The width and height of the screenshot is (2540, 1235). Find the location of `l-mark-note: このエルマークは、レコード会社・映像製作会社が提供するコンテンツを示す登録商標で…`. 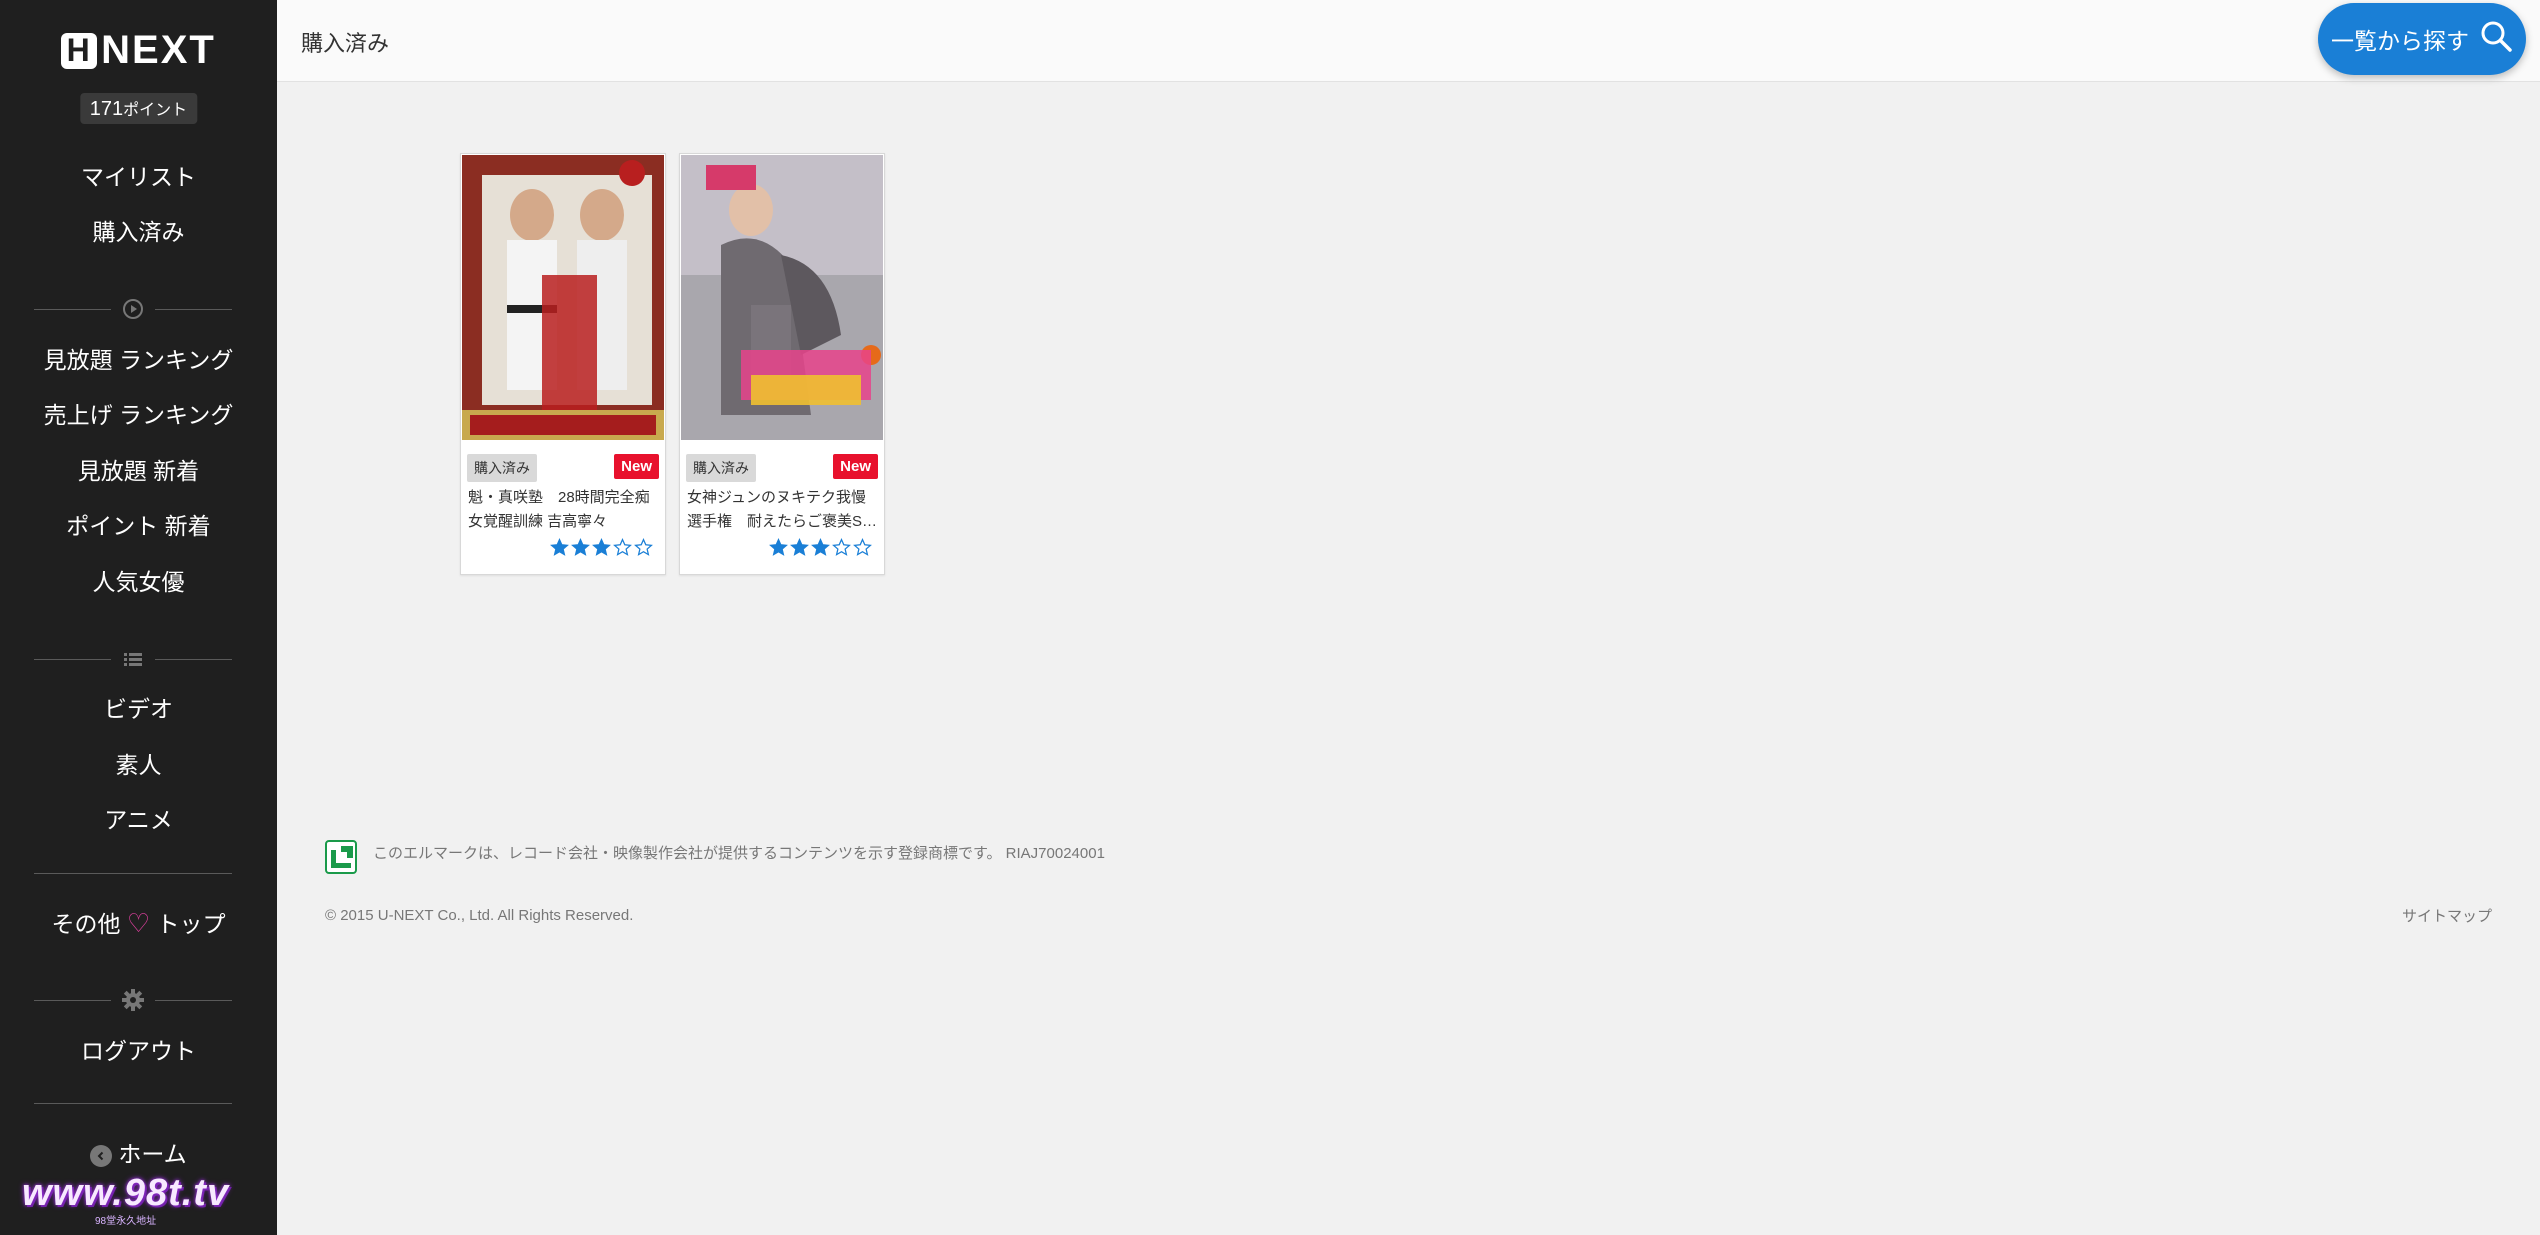

l-mark-note: このエルマークは、レコード会社・映像製作会社が提供するコンテンツを示す登録商標で… is located at coordinates (739, 853).